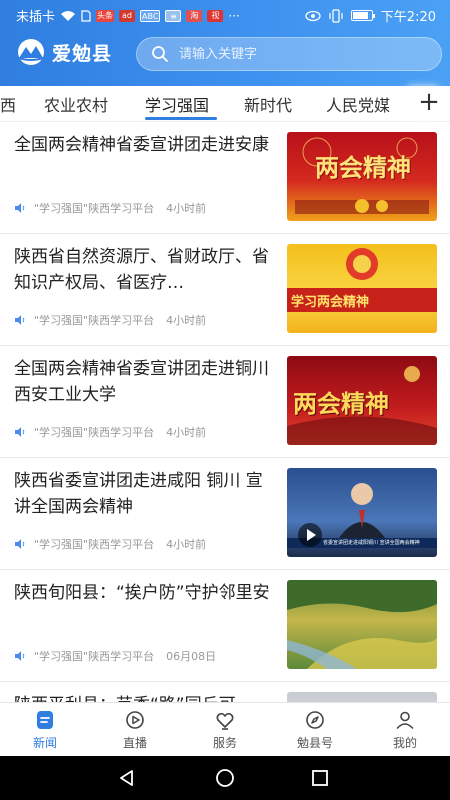 Image resolution: width=450 pixels, height=800 pixels. Describe the element at coordinates (86, 15) in the screenshot. I see `sim-card-icon` at that location.